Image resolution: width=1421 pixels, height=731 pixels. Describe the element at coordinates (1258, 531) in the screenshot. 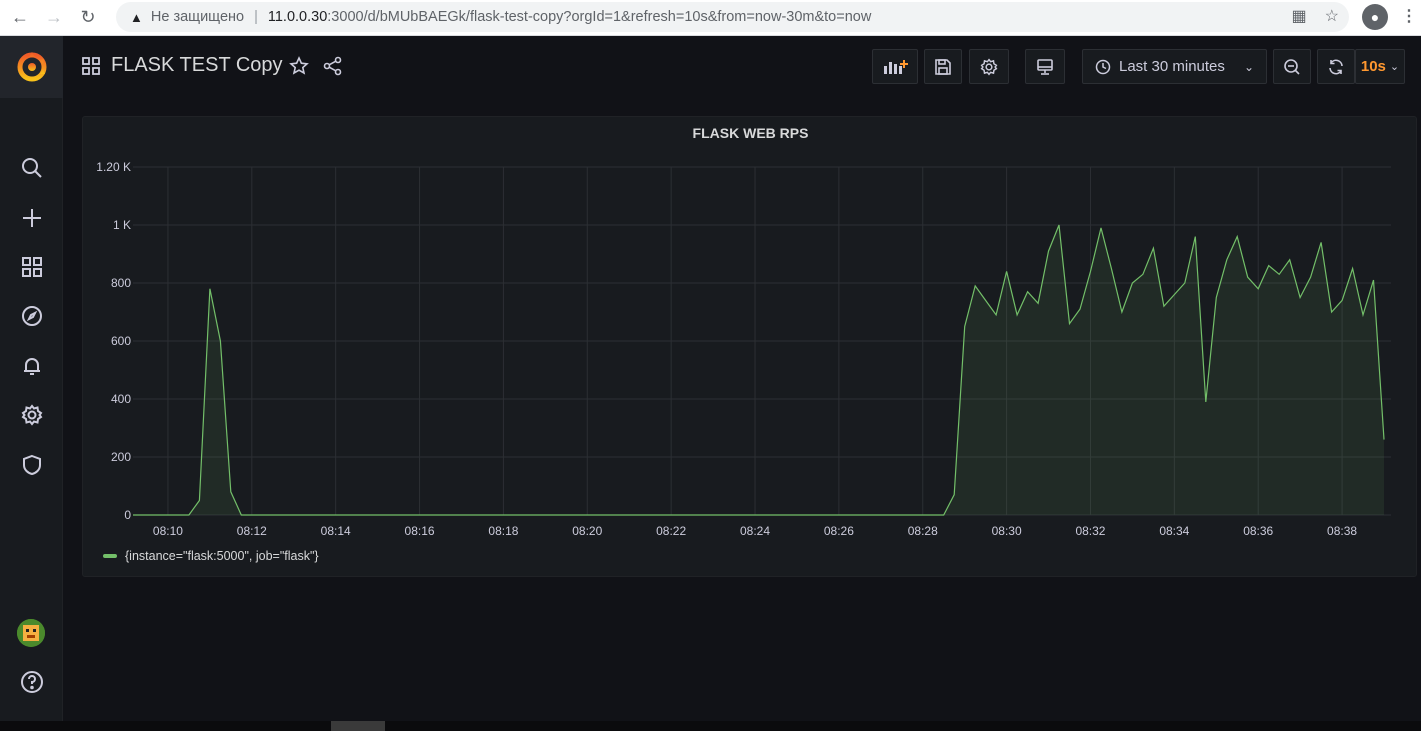

I see `x-tick-label: 08:36` at that location.